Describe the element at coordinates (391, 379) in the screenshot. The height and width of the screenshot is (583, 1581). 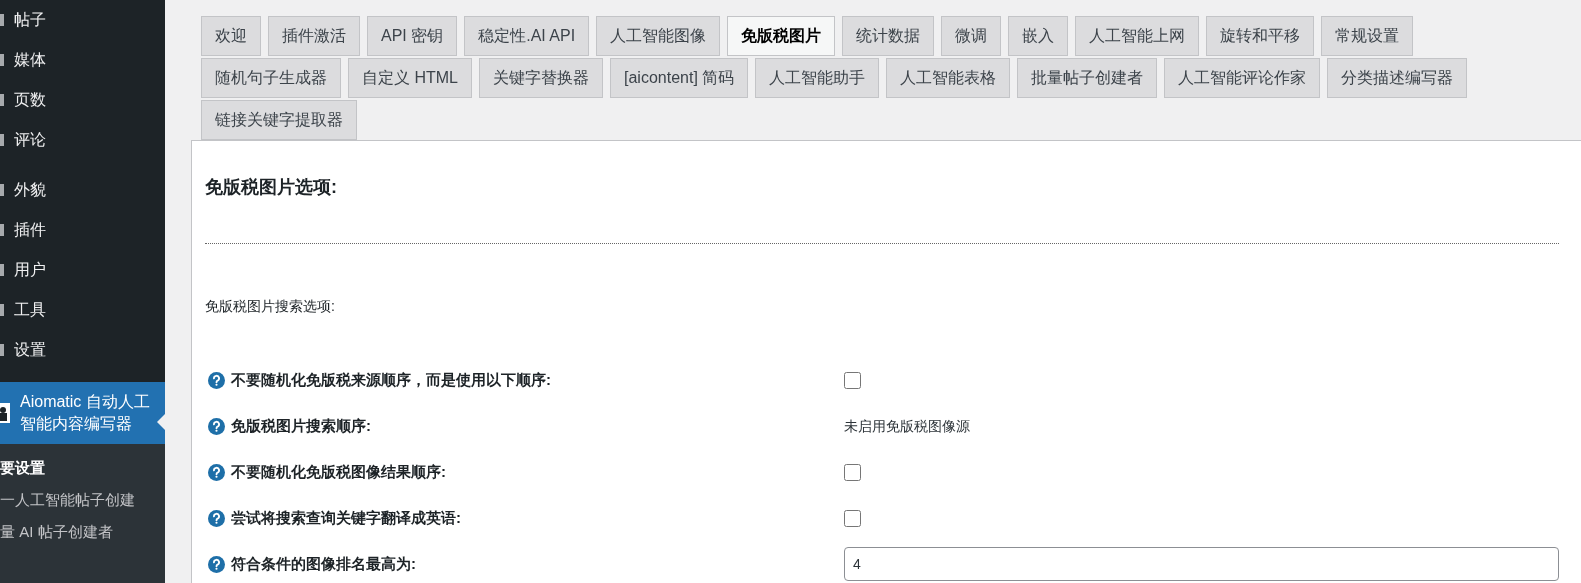
I see `option-label: 不要随机化免版税来源顺序，而是使用以下顺序:` at that location.